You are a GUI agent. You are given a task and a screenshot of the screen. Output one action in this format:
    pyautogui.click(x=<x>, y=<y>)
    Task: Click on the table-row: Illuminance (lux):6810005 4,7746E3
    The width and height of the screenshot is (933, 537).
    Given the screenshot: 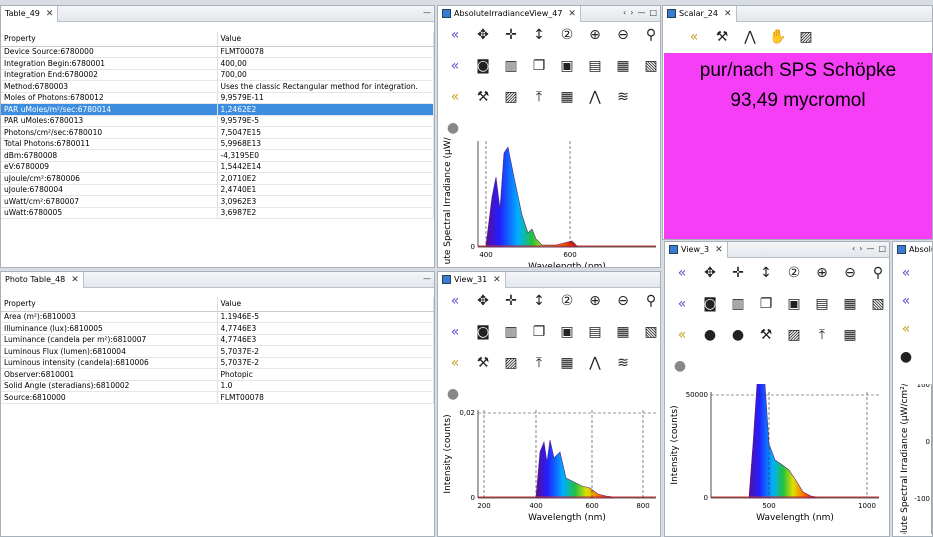 What is the action you would take?
    pyautogui.click(x=217, y=328)
    